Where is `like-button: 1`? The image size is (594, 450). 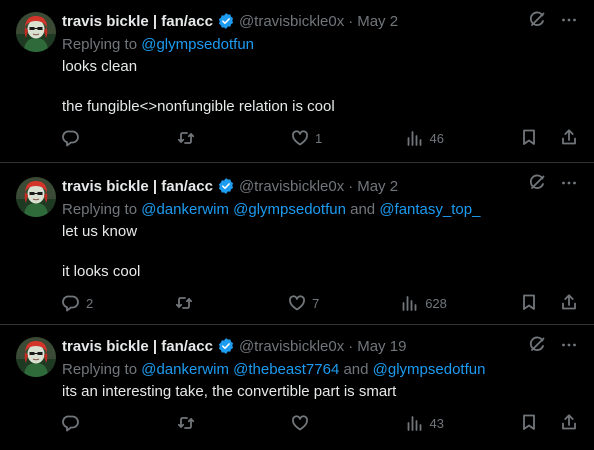
like-button: 1 is located at coordinates (311, 138).